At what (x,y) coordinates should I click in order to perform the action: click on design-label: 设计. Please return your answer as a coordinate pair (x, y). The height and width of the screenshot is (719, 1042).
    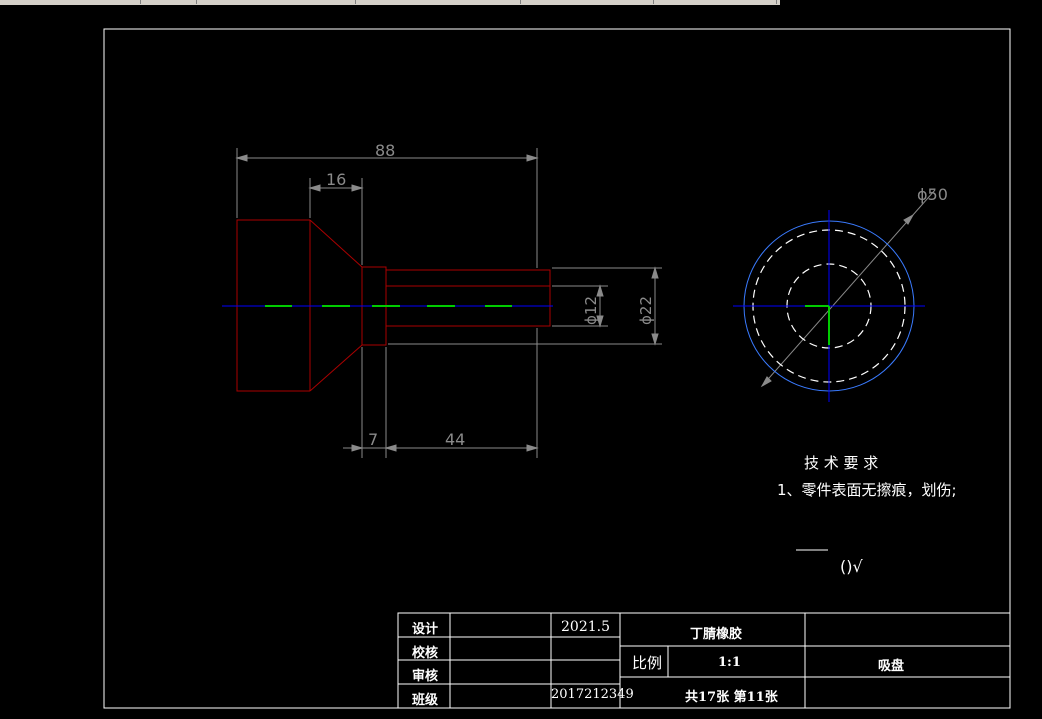
    Looking at the image, I should click on (425, 629).